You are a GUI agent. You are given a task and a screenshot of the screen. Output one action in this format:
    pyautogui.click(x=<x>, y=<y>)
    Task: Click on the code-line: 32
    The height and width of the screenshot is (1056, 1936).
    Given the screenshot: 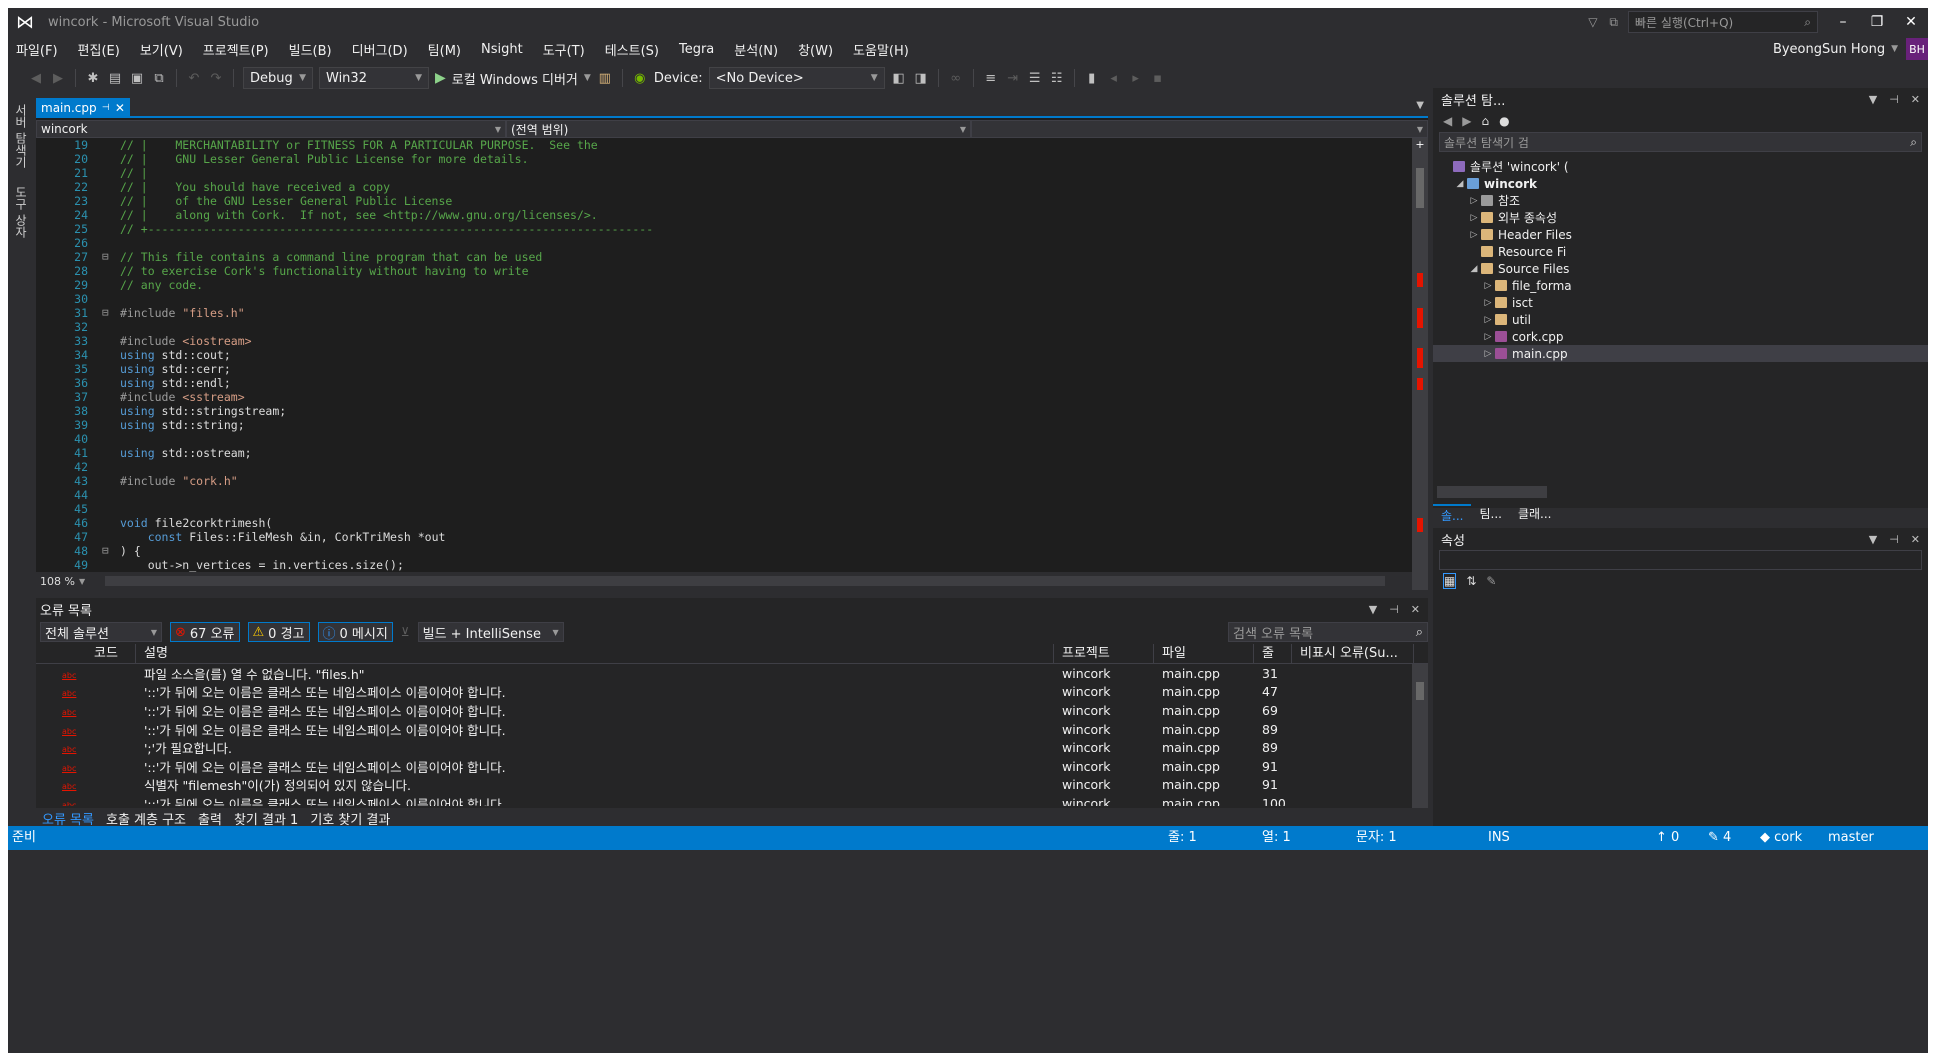 What is the action you would take?
    pyautogui.click(x=724, y=327)
    